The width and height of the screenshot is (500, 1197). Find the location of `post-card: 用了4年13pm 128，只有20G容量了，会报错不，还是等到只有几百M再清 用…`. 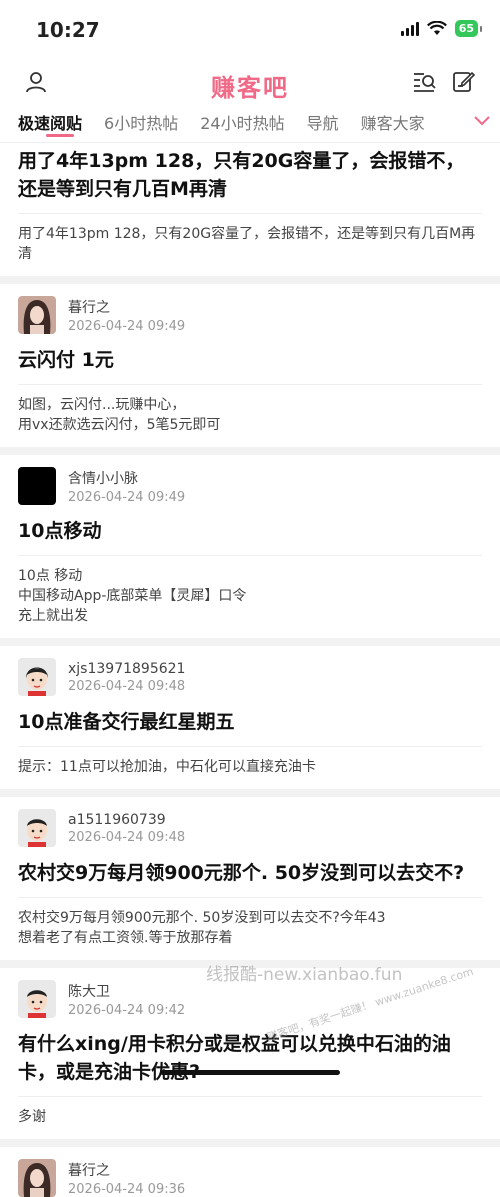

post-card: 用了4年13pm 128，只有20G容量了，会报错不，还是等到只有几百M再清 用… is located at coordinates (250, 209).